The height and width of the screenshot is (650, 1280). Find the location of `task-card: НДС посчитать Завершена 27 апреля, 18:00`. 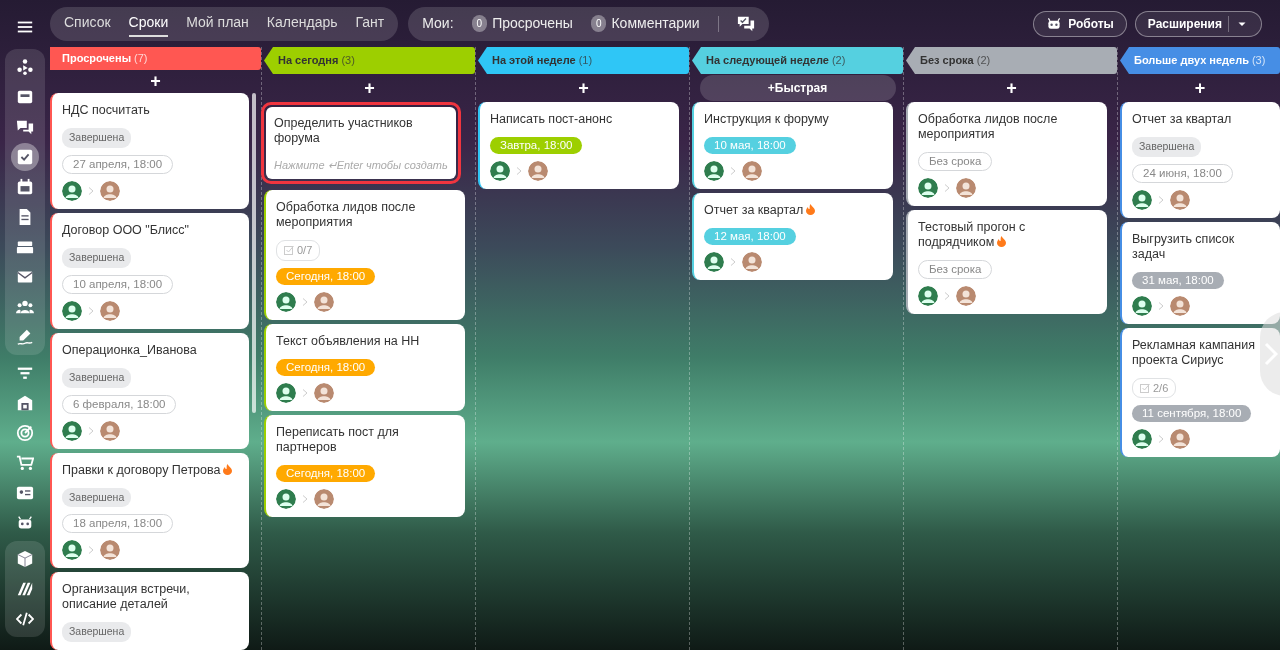

task-card: НДС посчитать Завершена 27 апреля, 18:00 is located at coordinates (149, 151).